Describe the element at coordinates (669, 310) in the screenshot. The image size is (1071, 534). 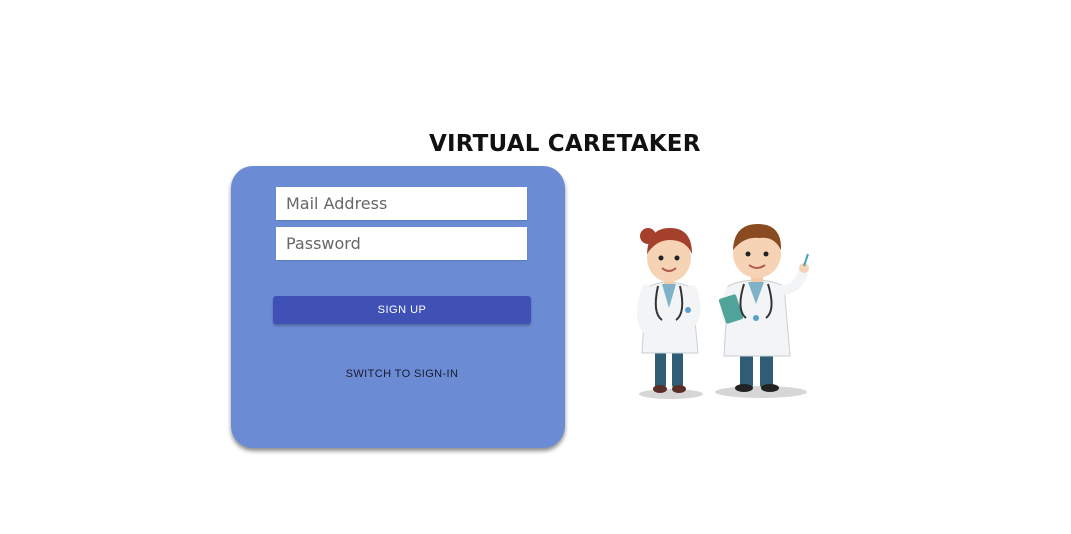
I see `female-doctor-icon` at that location.